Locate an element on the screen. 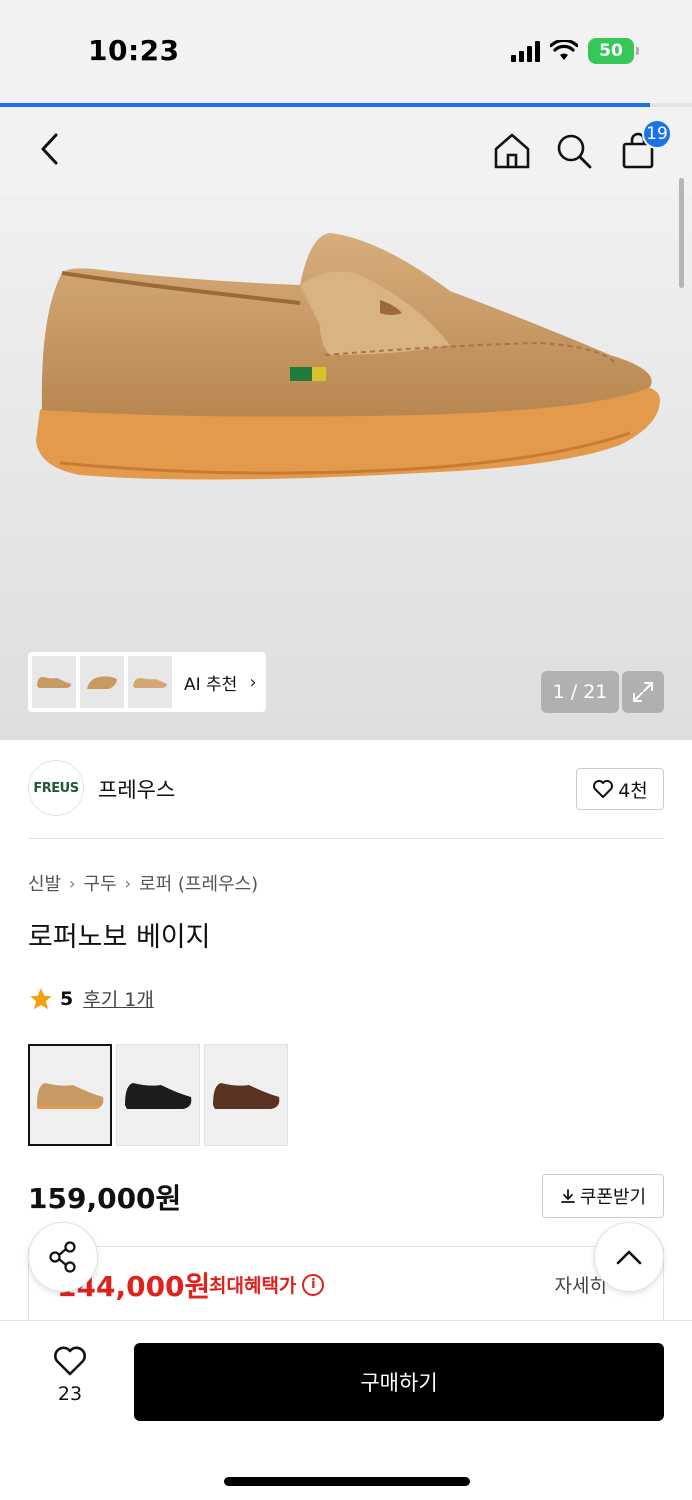 The height and width of the screenshot is (1500, 692). expand-image-button is located at coordinates (643, 692).